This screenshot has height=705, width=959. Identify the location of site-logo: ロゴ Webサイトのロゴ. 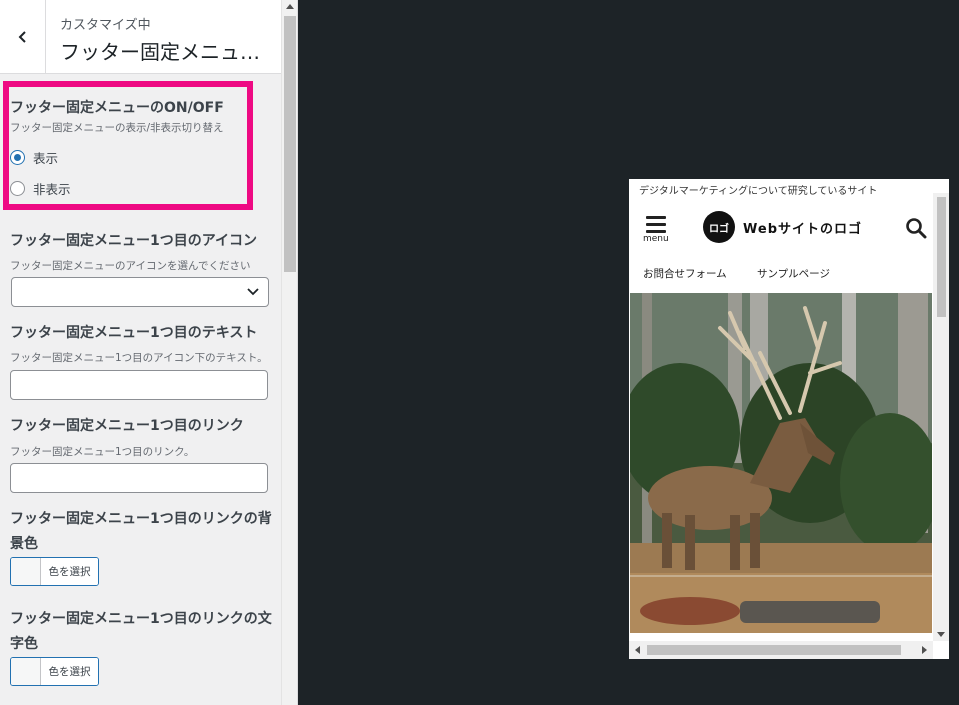
(782, 227).